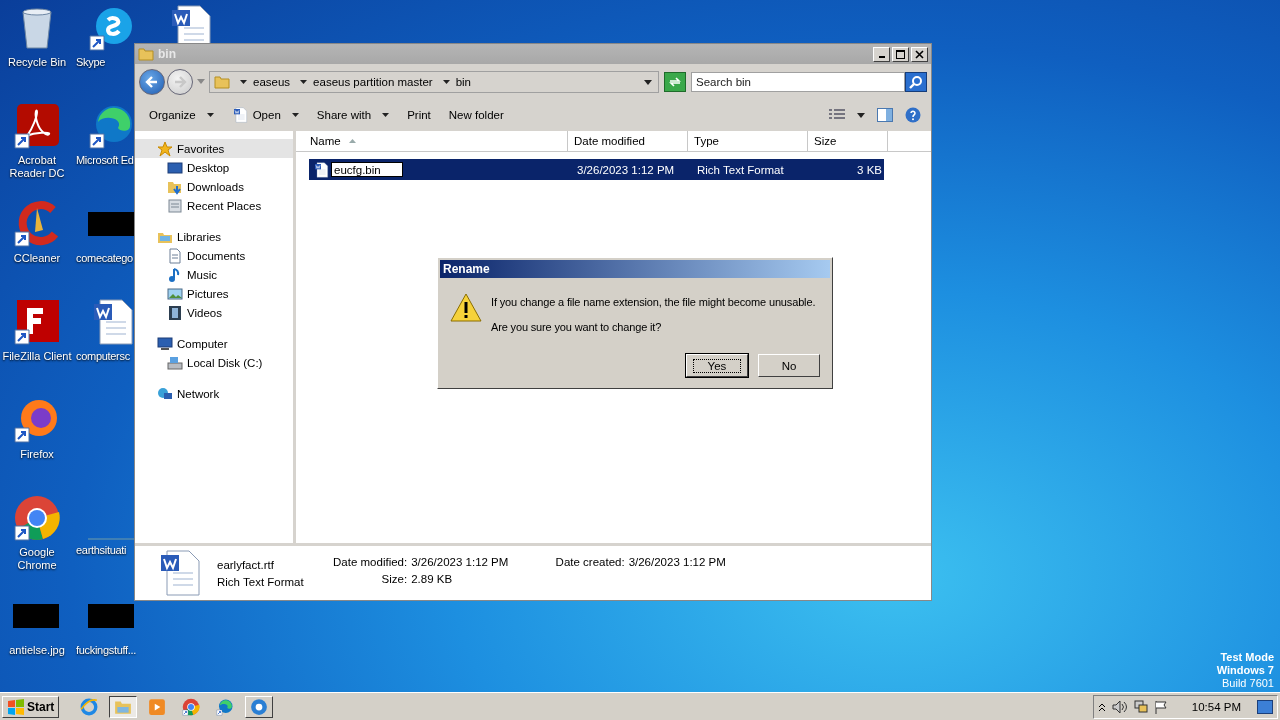 This screenshot has height=720, width=1280. I want to click on rename-field: eucfg.bin, so click(367, 169).